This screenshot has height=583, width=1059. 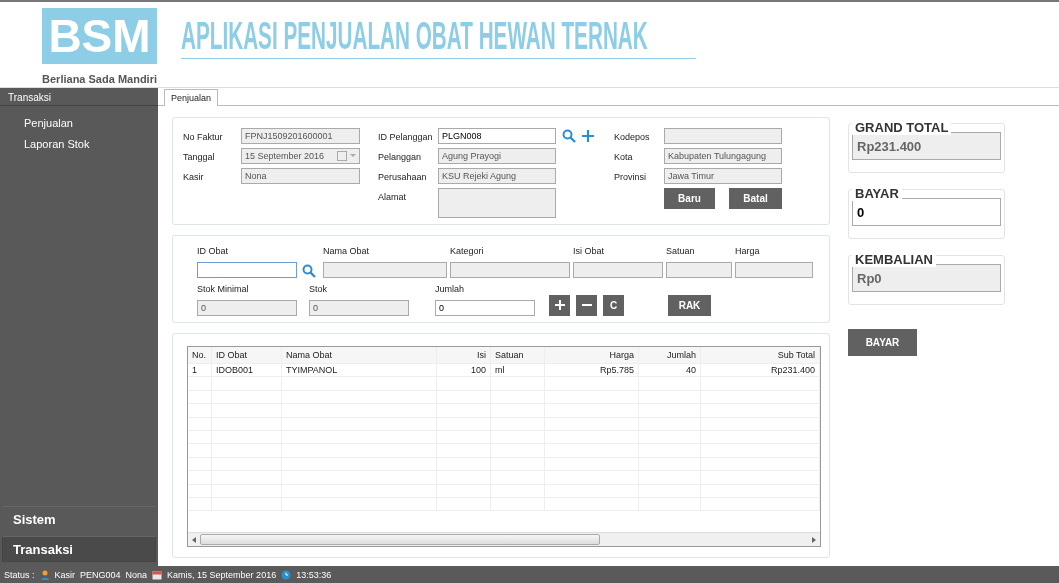 I want to click on field-label: Kodepos, so click(x=632, y=137).